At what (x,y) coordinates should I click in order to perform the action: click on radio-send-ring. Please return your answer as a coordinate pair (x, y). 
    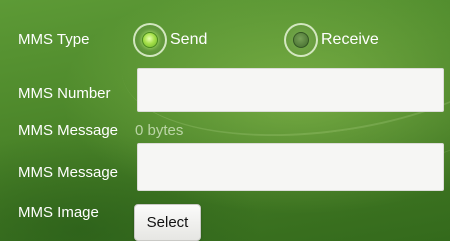
    Looking at the image, I should click on (150, 40).